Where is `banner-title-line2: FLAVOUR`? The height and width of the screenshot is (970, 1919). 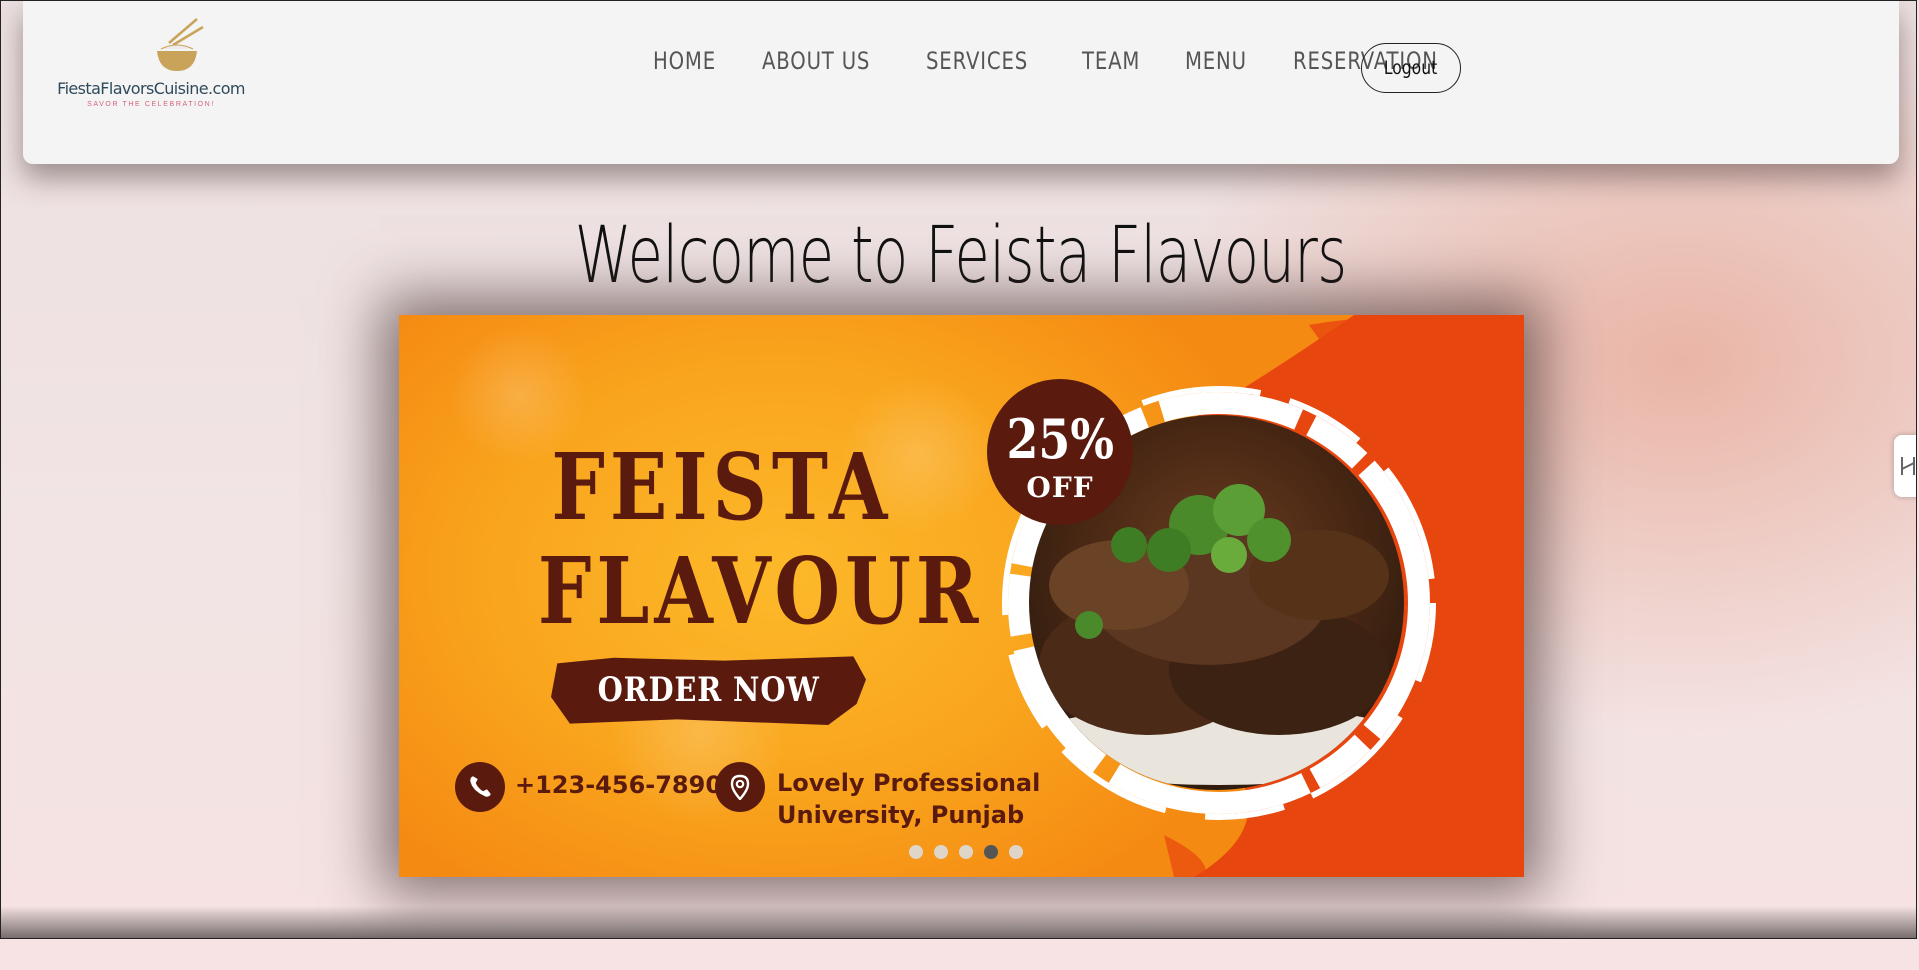 banner-title-line2: FLAVOUR is located at coordinates (734, 591).